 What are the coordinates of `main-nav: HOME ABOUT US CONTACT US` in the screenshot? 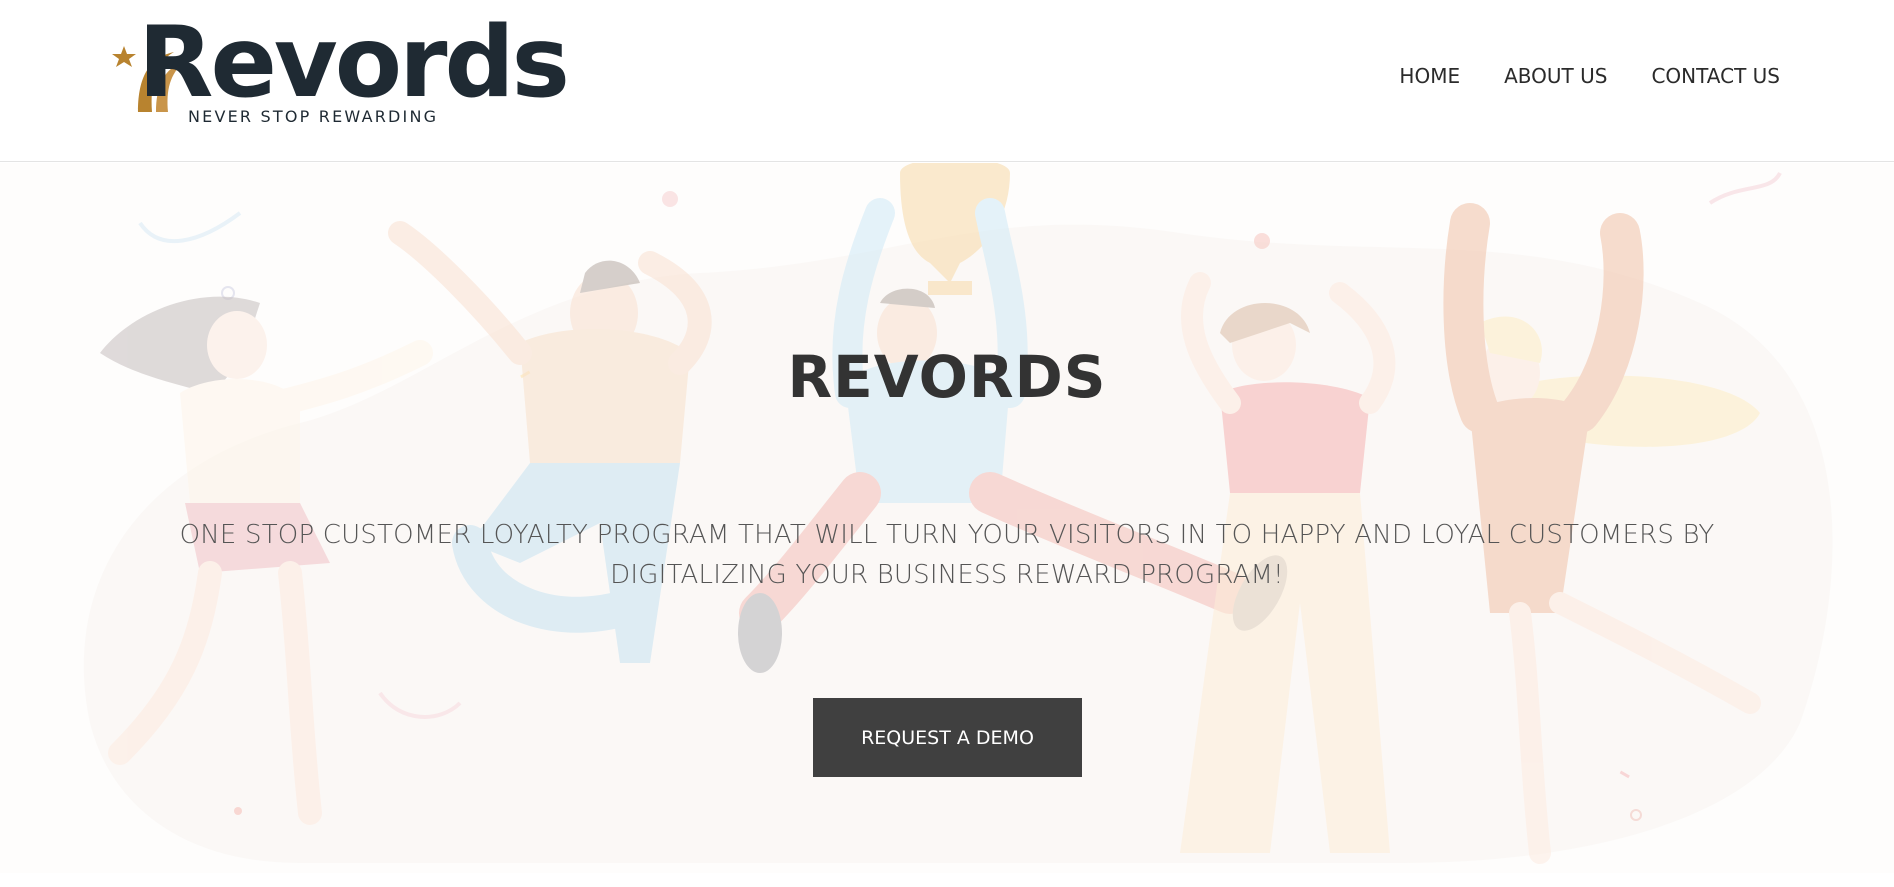 It's located at (1589, 76).